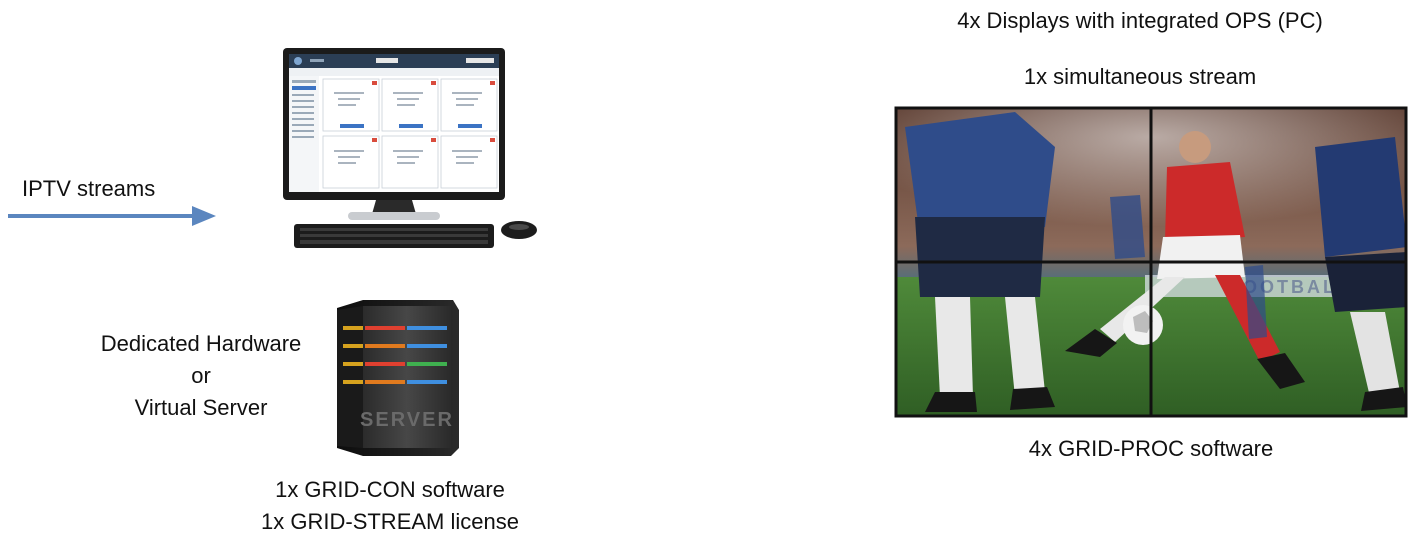  I want to click on arrow-right-icon, so click(112, 216).